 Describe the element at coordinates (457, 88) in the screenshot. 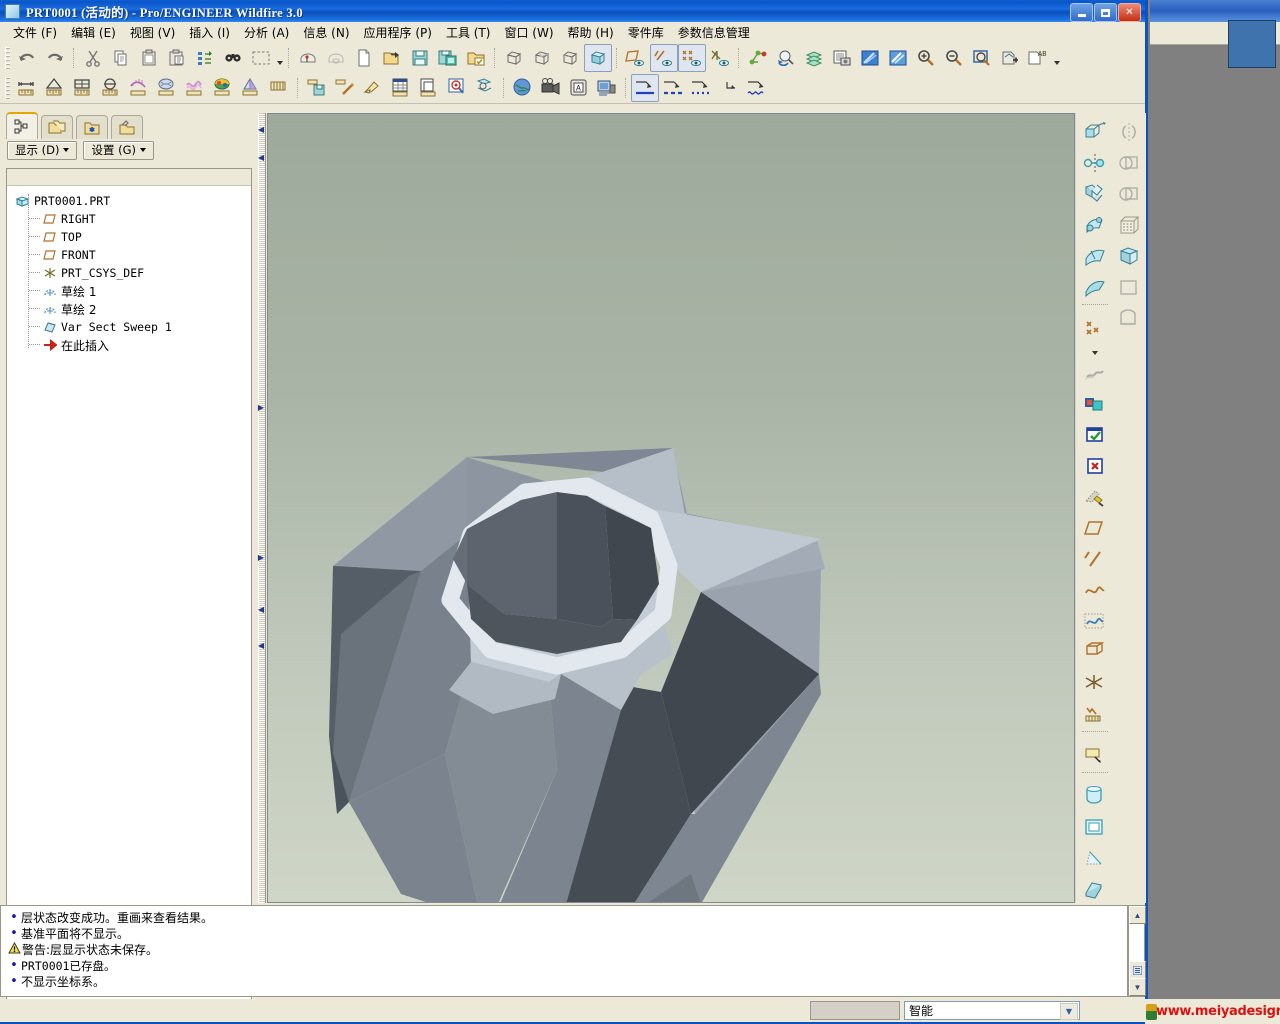

I see `inspect-icon` at that location.